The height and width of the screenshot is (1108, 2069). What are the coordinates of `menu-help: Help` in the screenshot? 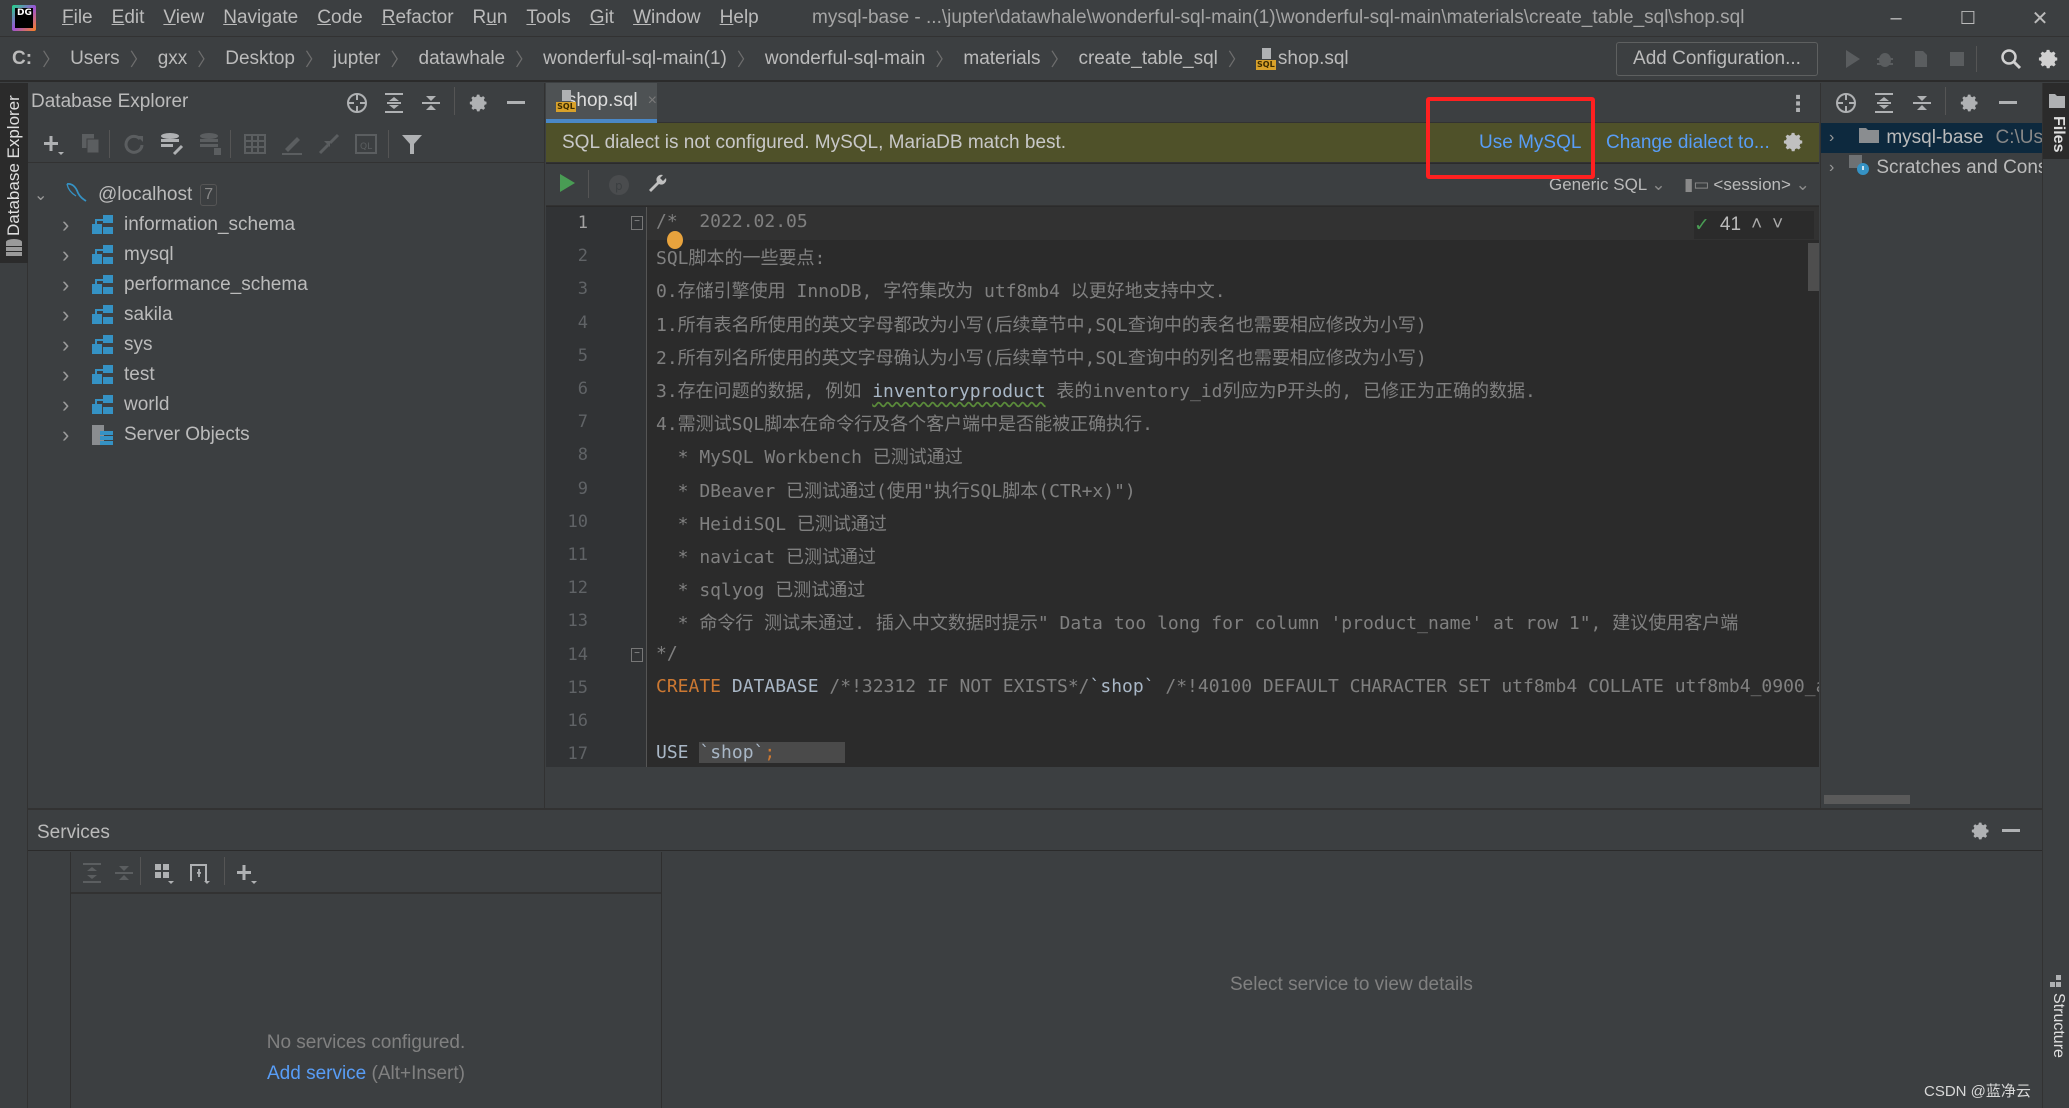 It's located at (739, 18).